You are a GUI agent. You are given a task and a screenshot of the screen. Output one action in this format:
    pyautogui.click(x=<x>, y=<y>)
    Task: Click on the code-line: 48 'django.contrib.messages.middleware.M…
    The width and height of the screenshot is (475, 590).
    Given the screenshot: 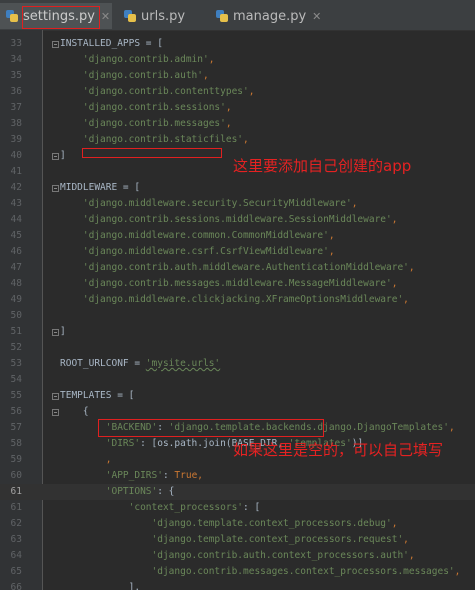 What is the action you would take?
    pyautogui.click(x=237, y=284)
    